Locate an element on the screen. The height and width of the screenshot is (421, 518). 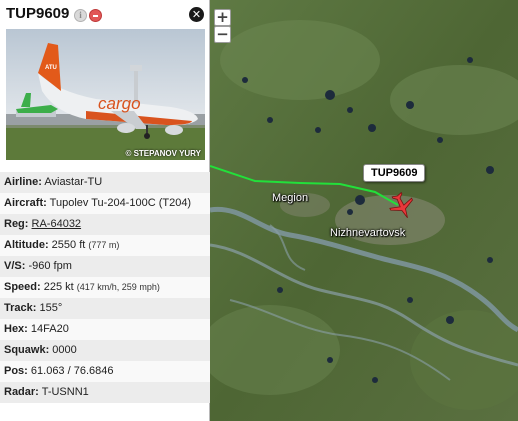
detail-value: 0000 is located at coordinates (64, 350).